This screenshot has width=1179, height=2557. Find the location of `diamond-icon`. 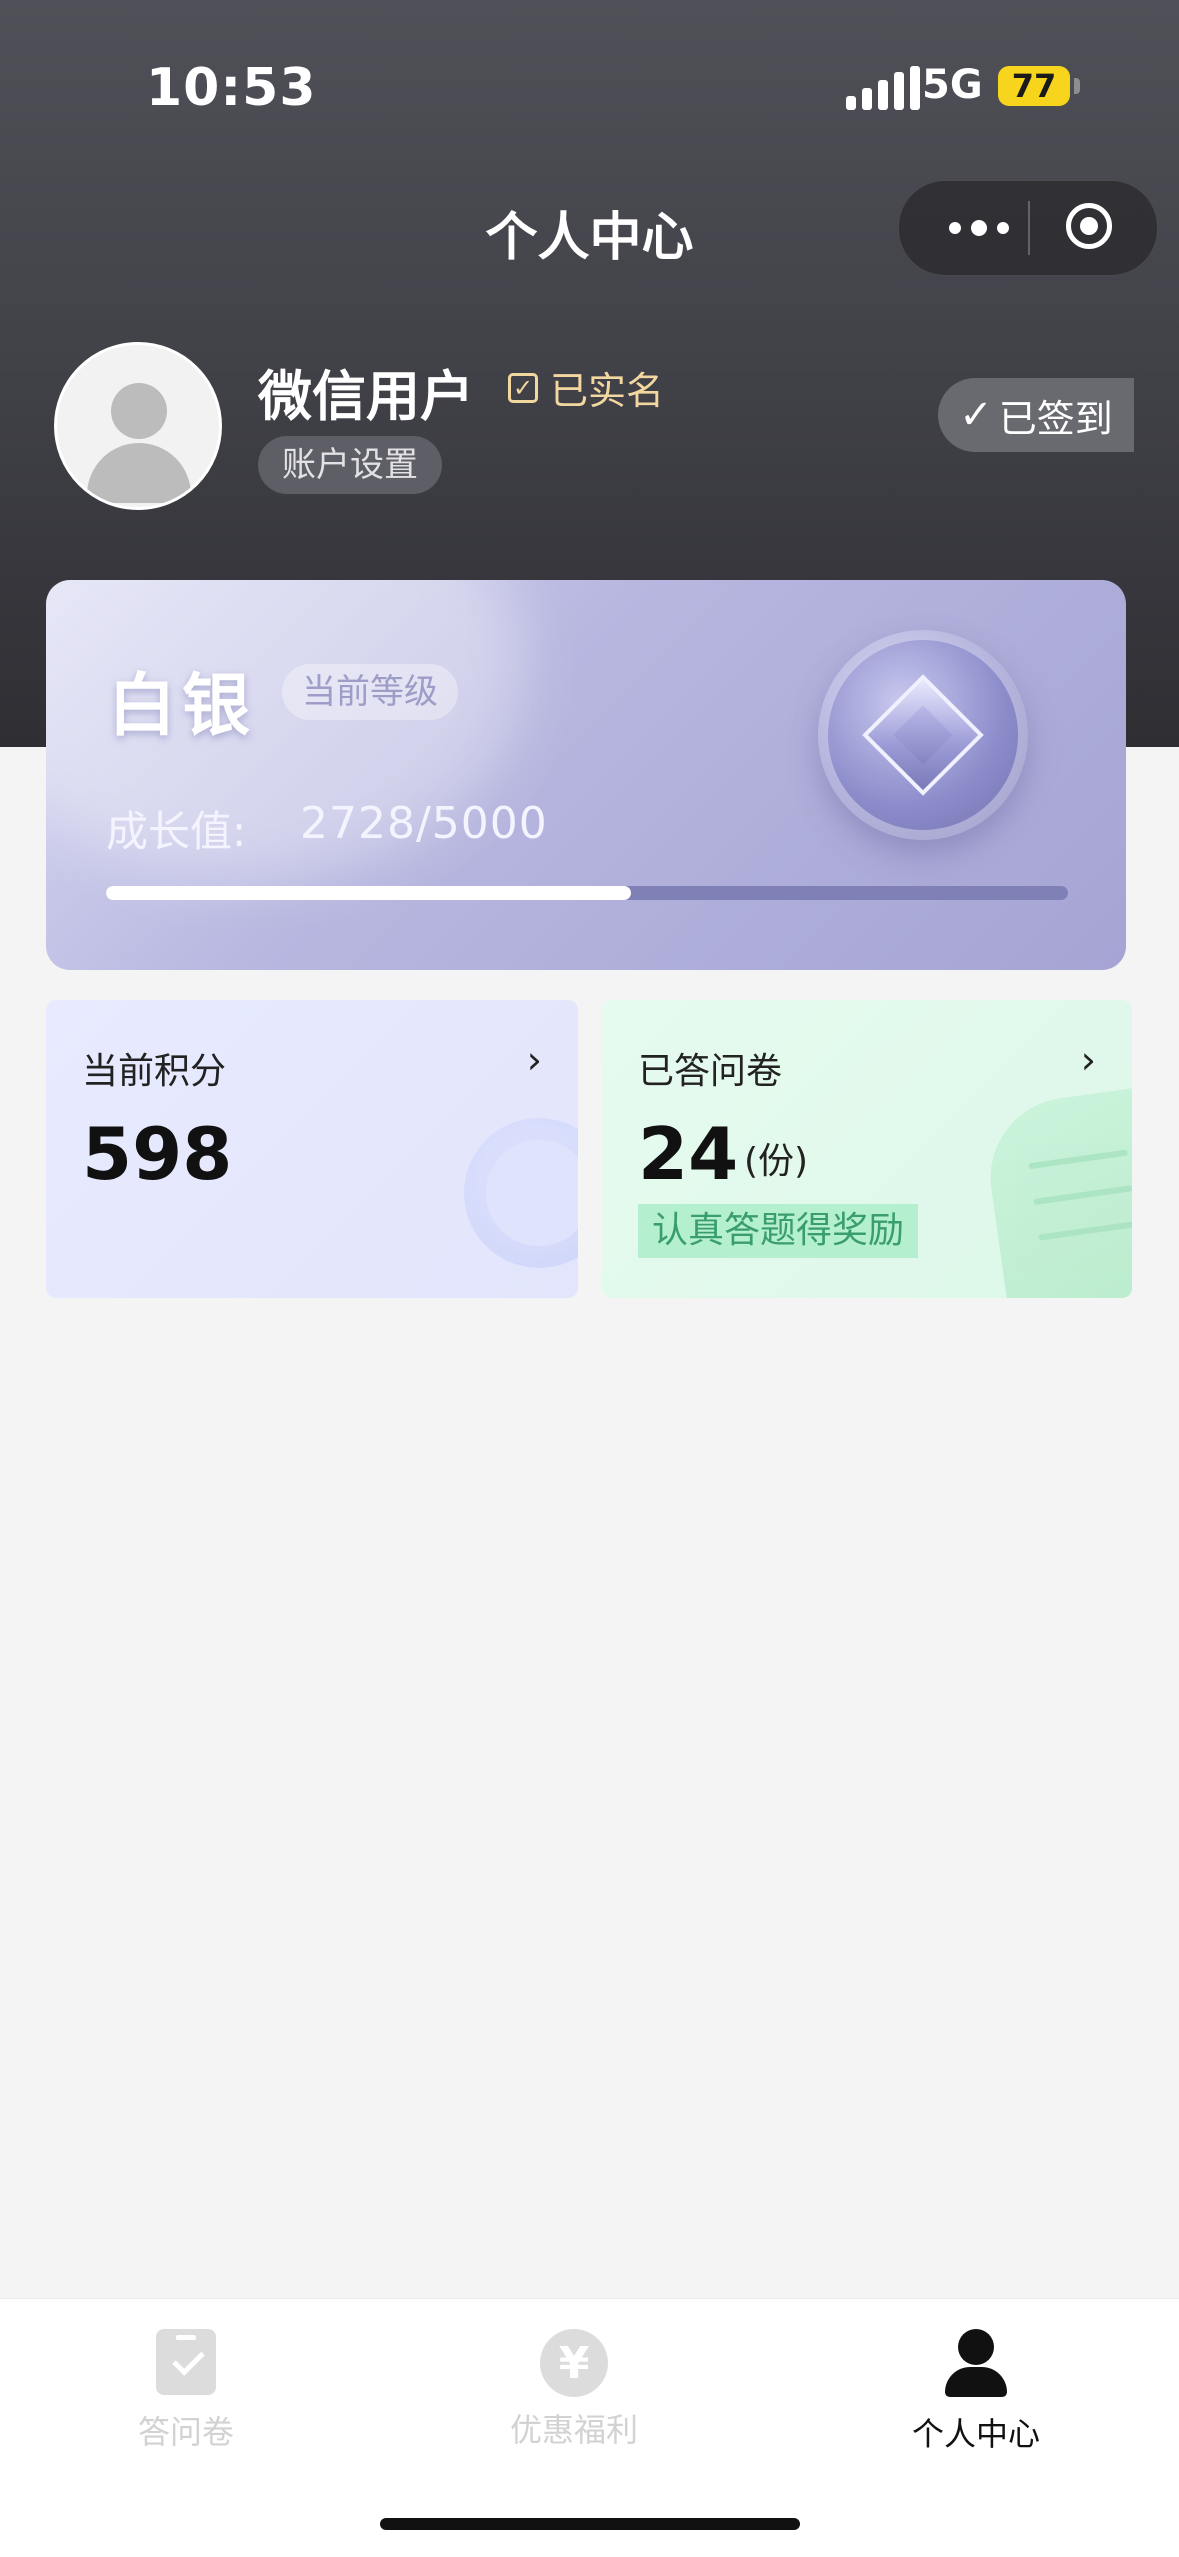

diamond-icon is located at coordinates (923, 735).